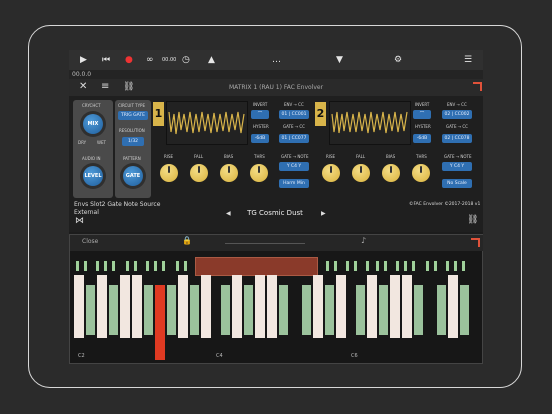 The image size is (552, 414). I want to click on fall-2-knob, so click(361, 173).